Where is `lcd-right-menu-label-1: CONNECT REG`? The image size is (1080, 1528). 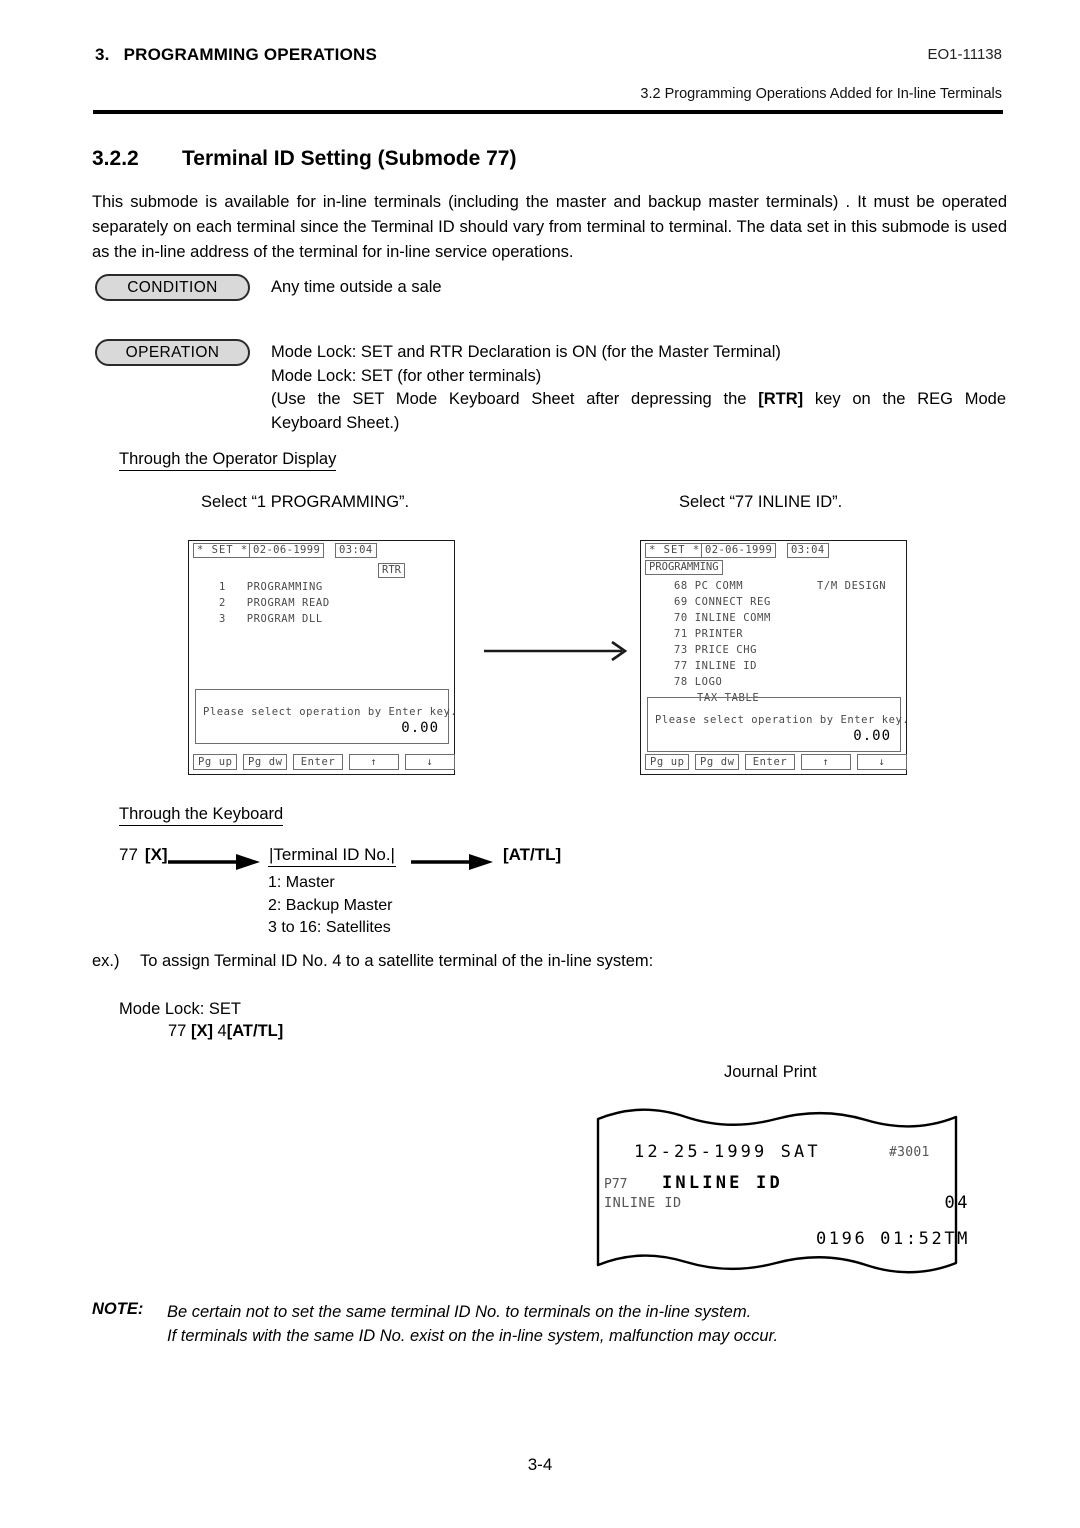
lcd-right-menu-label-1: CONNECT REG is located at coordinates (732, 602).